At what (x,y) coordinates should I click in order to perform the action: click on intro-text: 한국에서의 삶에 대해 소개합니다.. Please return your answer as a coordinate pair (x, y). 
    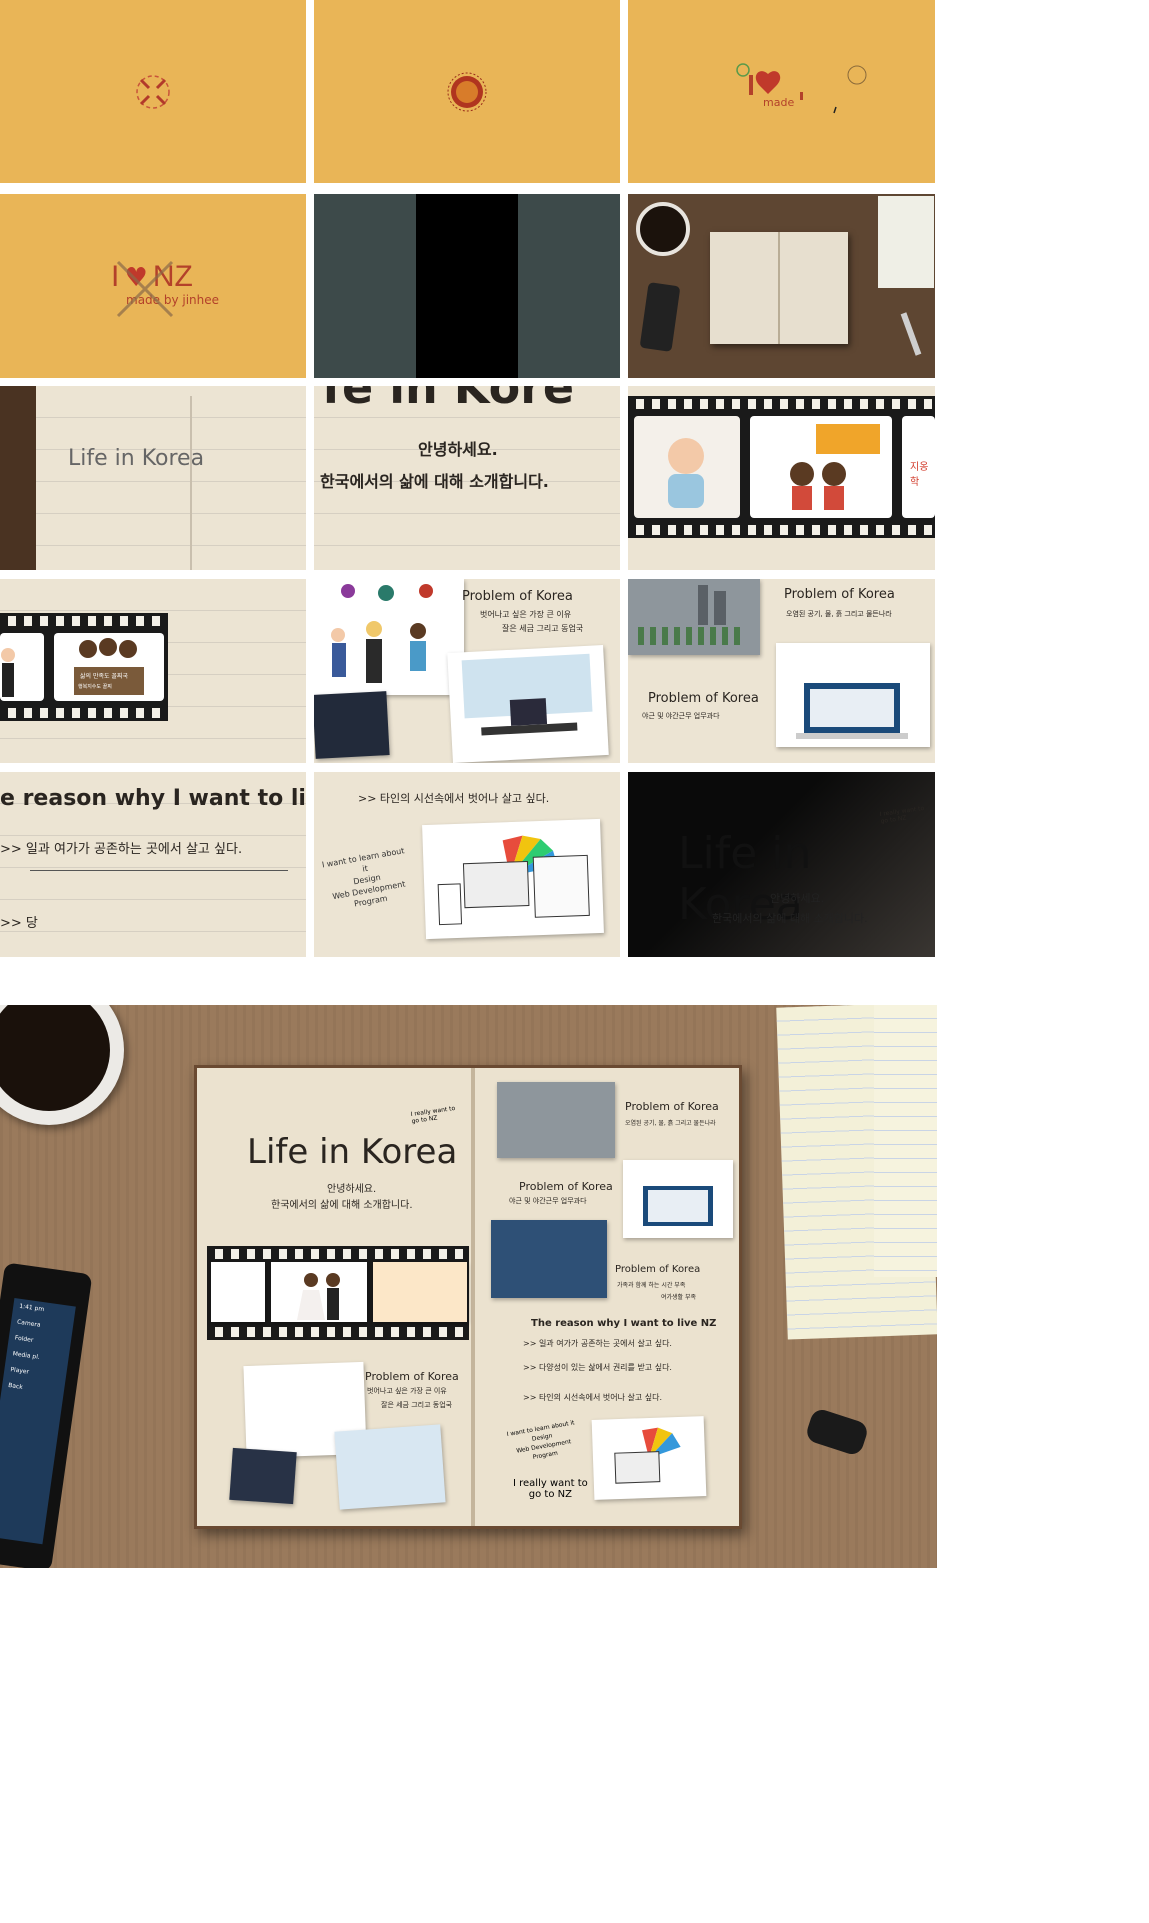
    Looking at the image, I should click on (434, 481).